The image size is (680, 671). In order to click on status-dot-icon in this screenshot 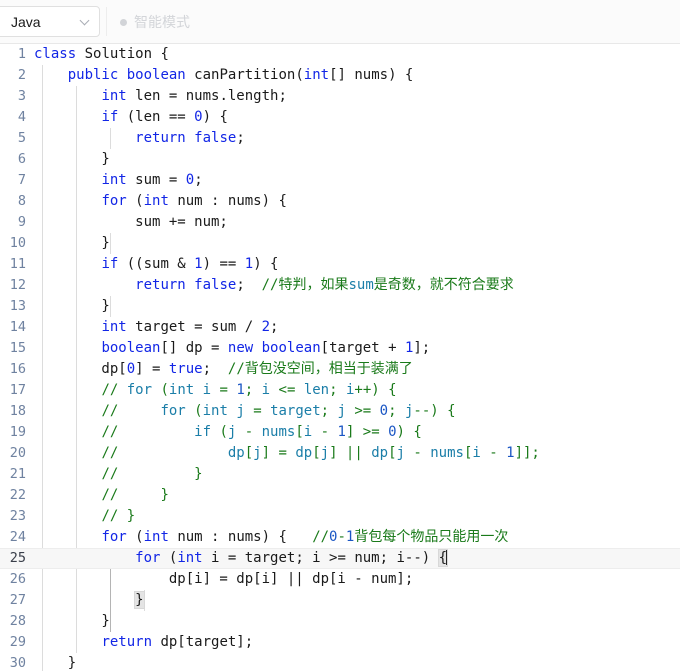, I will do `click(123, 22)`.